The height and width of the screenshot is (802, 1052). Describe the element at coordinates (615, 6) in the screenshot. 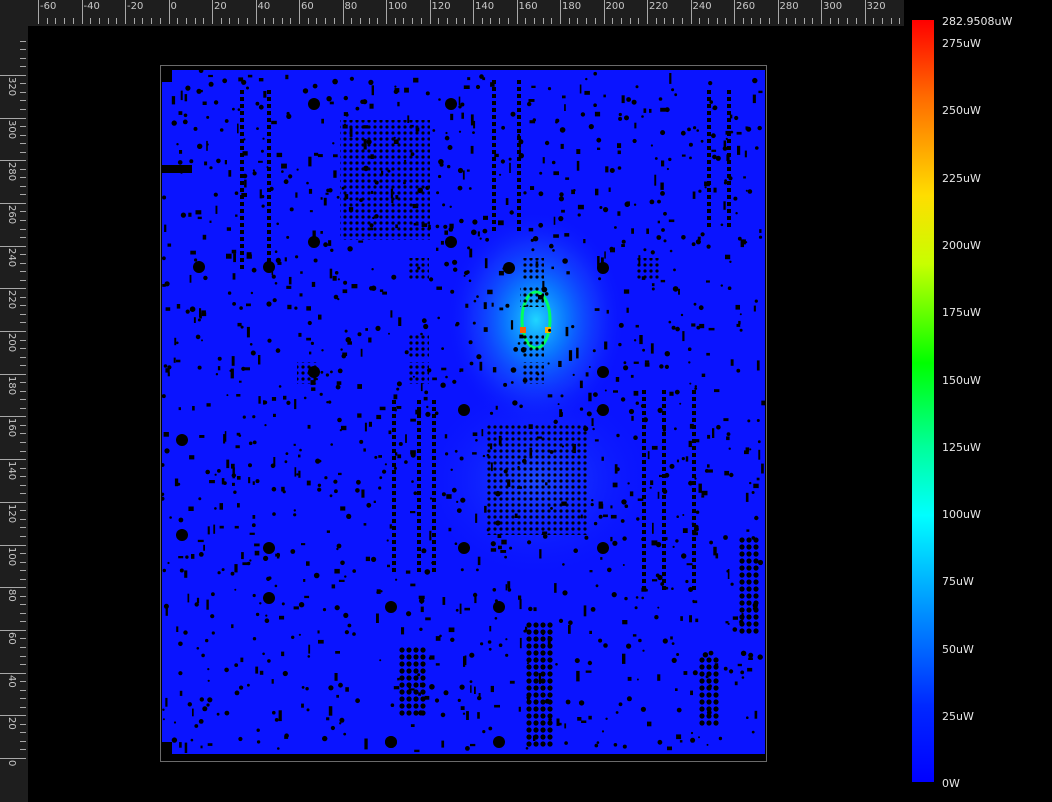

I see `ruler-top-label: 200` at that location.